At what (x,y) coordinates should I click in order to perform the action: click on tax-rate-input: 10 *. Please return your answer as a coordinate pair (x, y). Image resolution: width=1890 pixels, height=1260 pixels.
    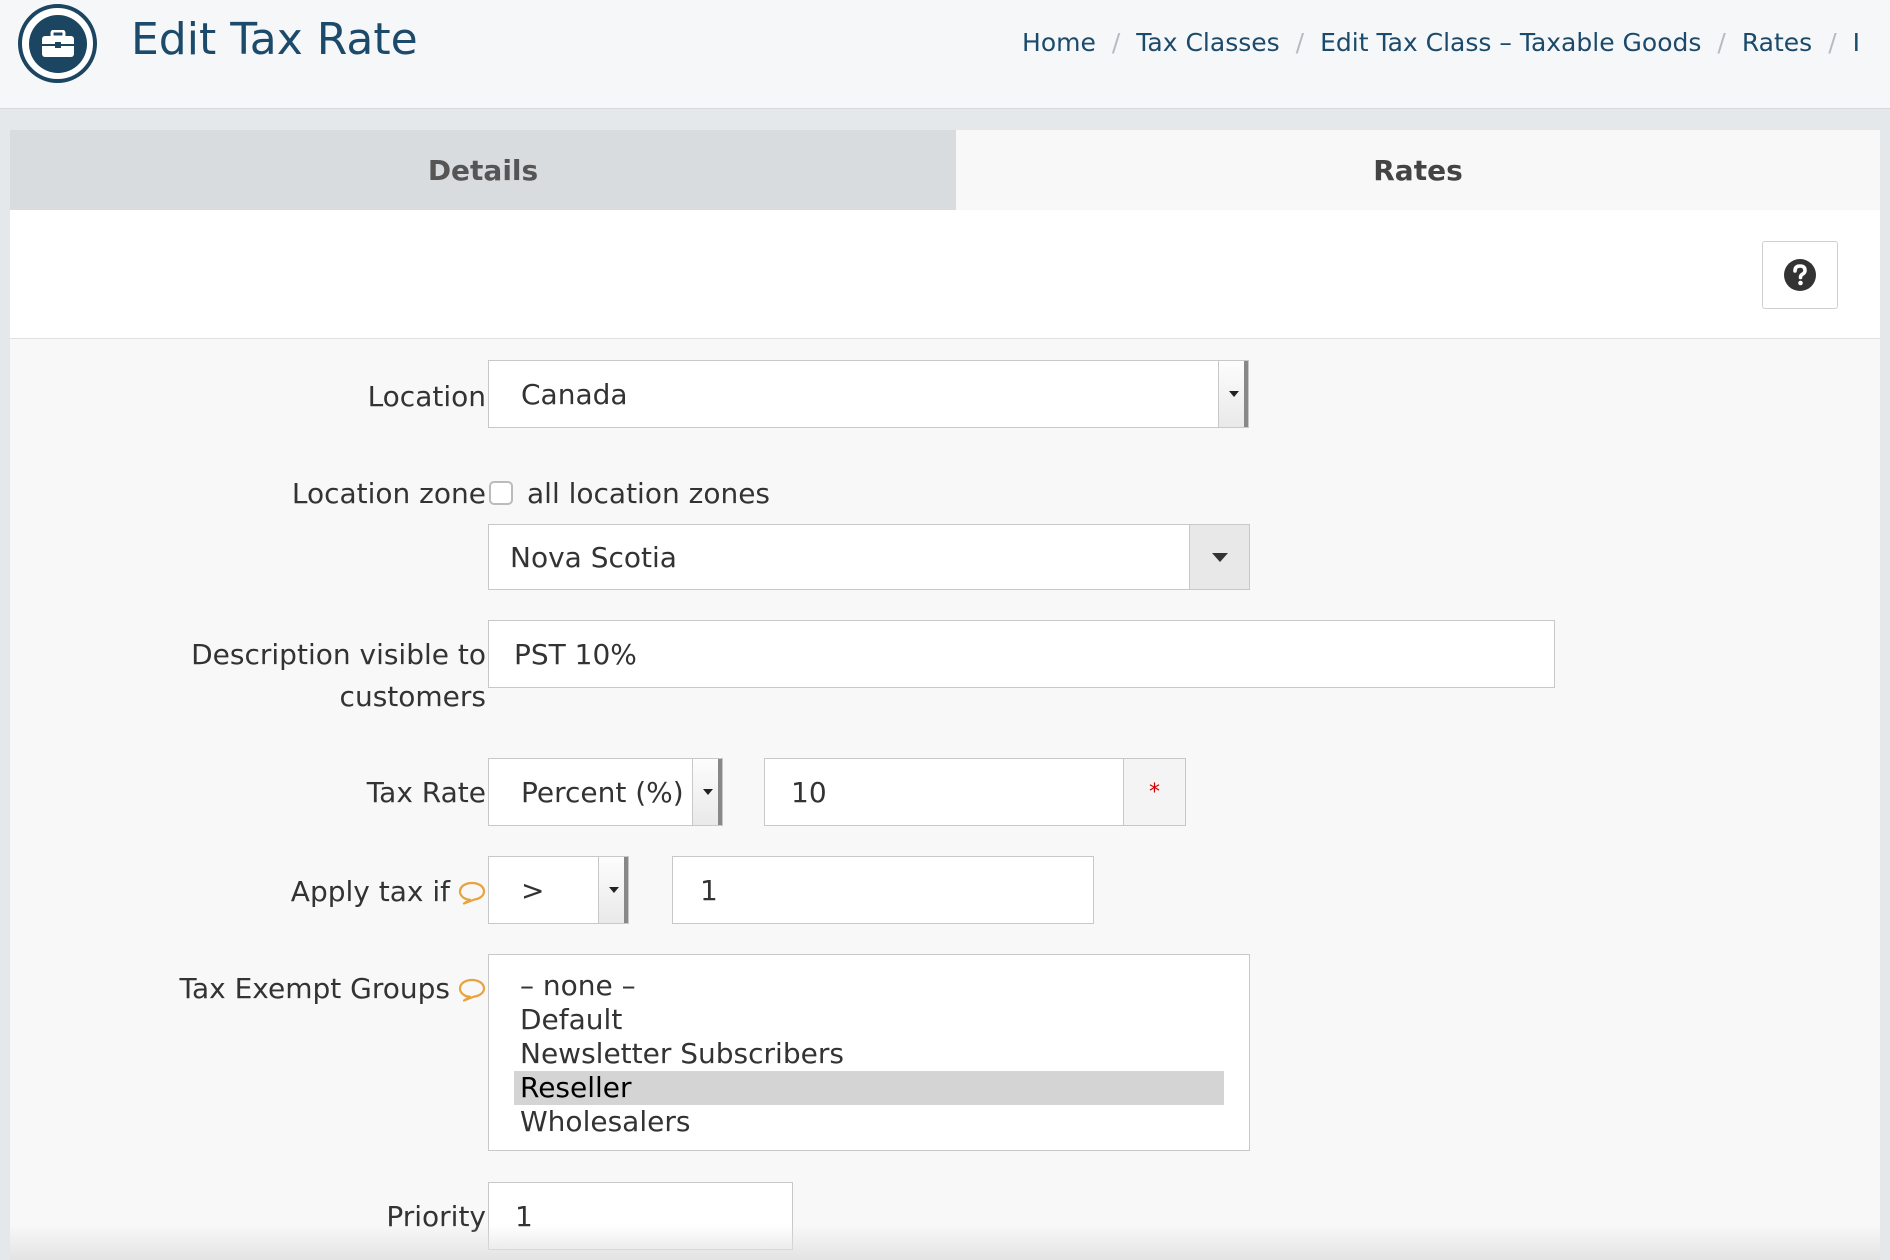
    Looking at the image, I should click on (975, 792).